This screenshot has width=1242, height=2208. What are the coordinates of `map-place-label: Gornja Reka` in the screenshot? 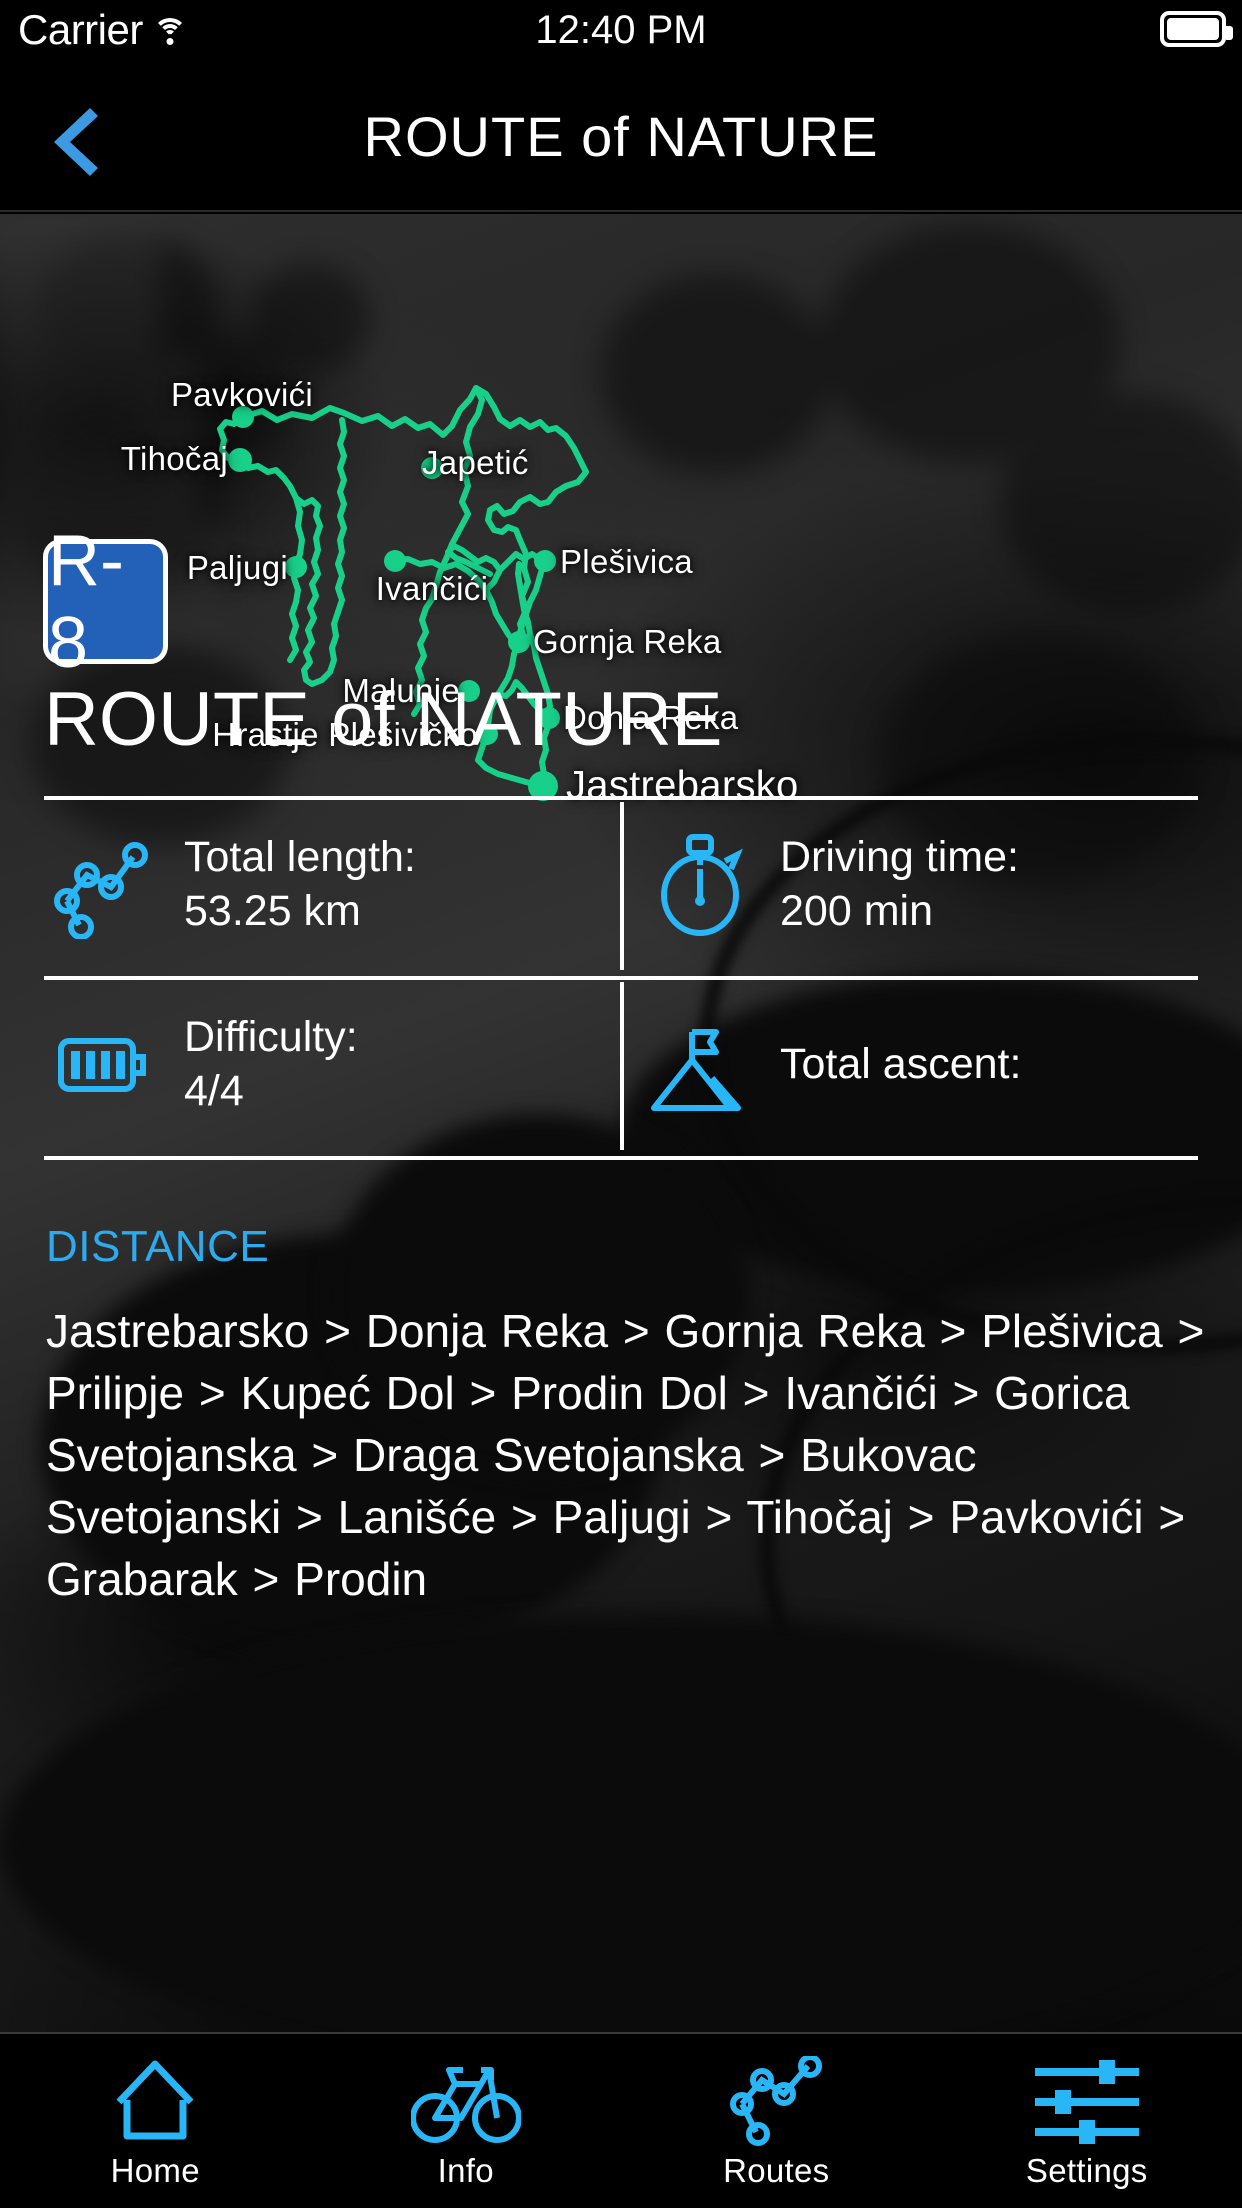 It's located at (627, 641).